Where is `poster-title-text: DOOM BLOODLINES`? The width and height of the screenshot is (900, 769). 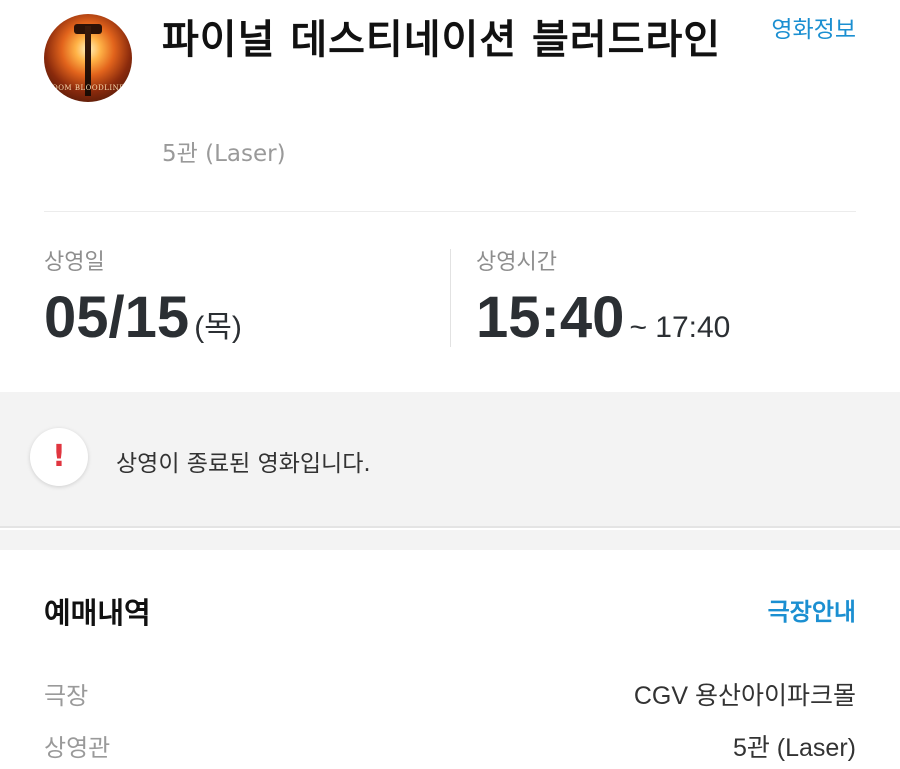
poster-title-text: DOOM BLOODLINES is located at coordinates (88, 88).